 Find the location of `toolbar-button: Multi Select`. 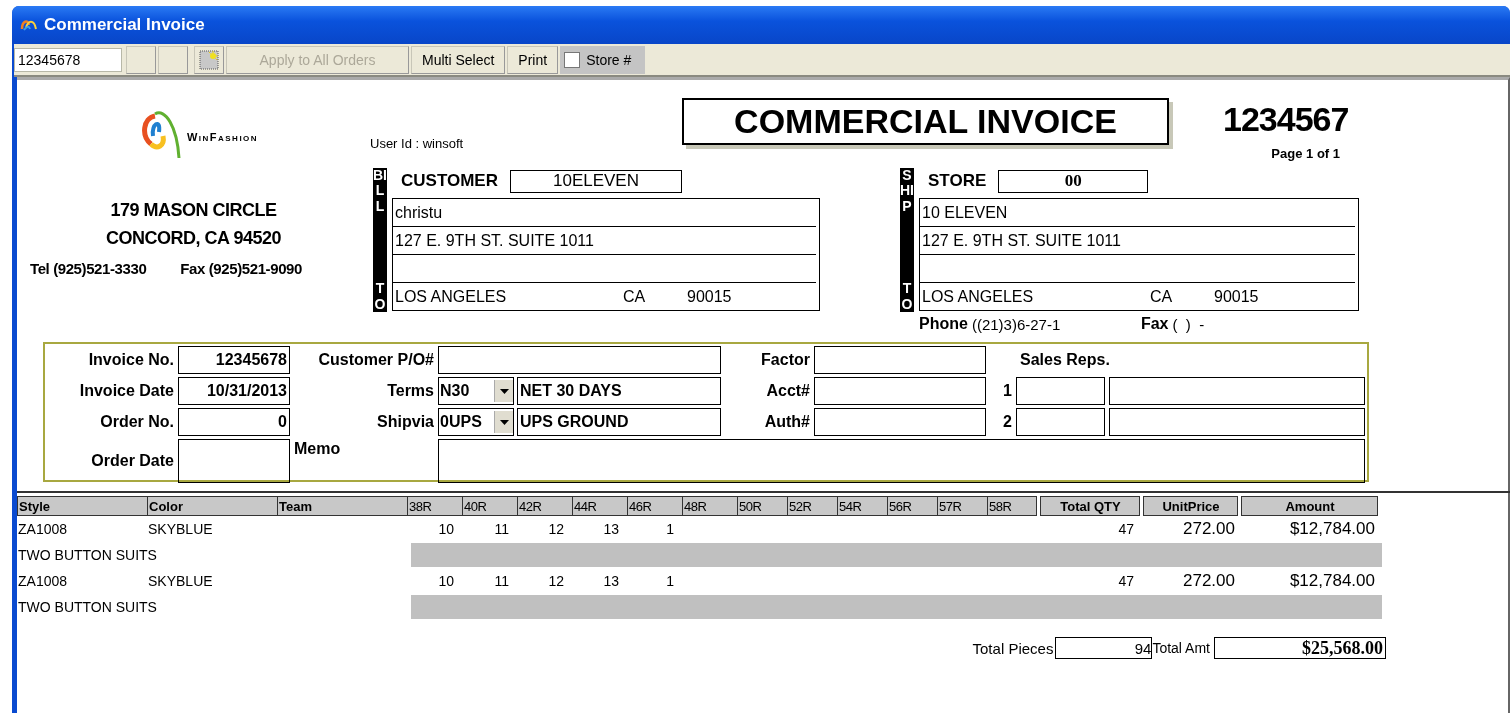

toolbar-button: Multi Select is located at coordinates (458, 59).